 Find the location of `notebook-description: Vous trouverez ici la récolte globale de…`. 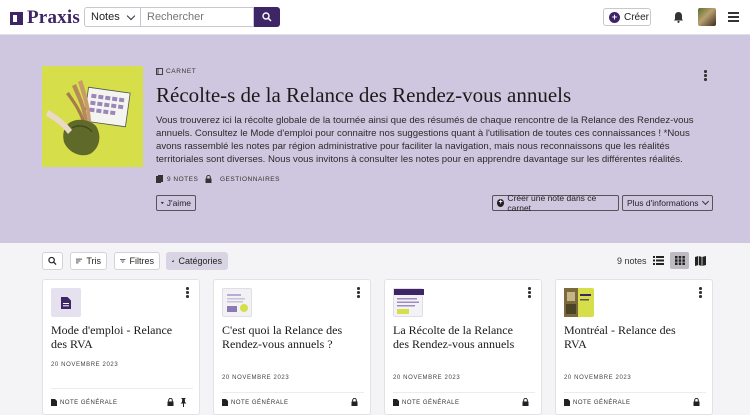

notebook-description: Vous trouverez ici la récolte globale de… is located at coordinates (425, 140).